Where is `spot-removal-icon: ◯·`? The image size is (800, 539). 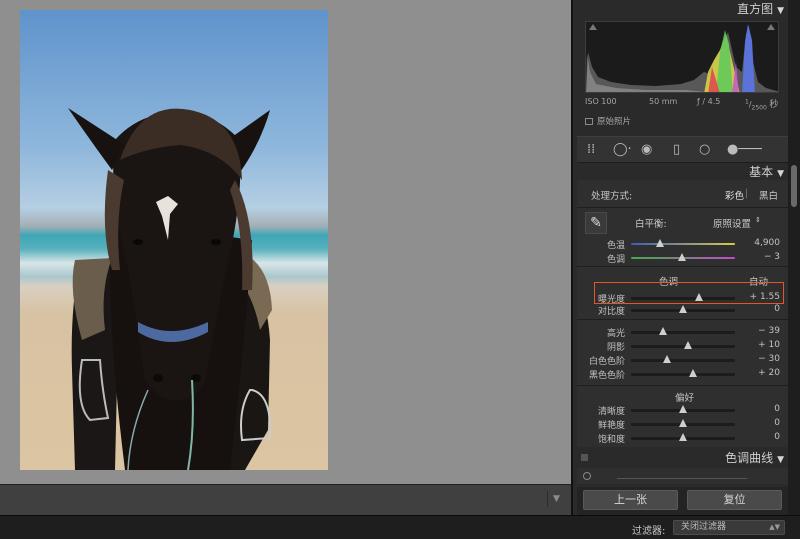 spot-removal-icon: ◯· is located at coordinates (622, 150).